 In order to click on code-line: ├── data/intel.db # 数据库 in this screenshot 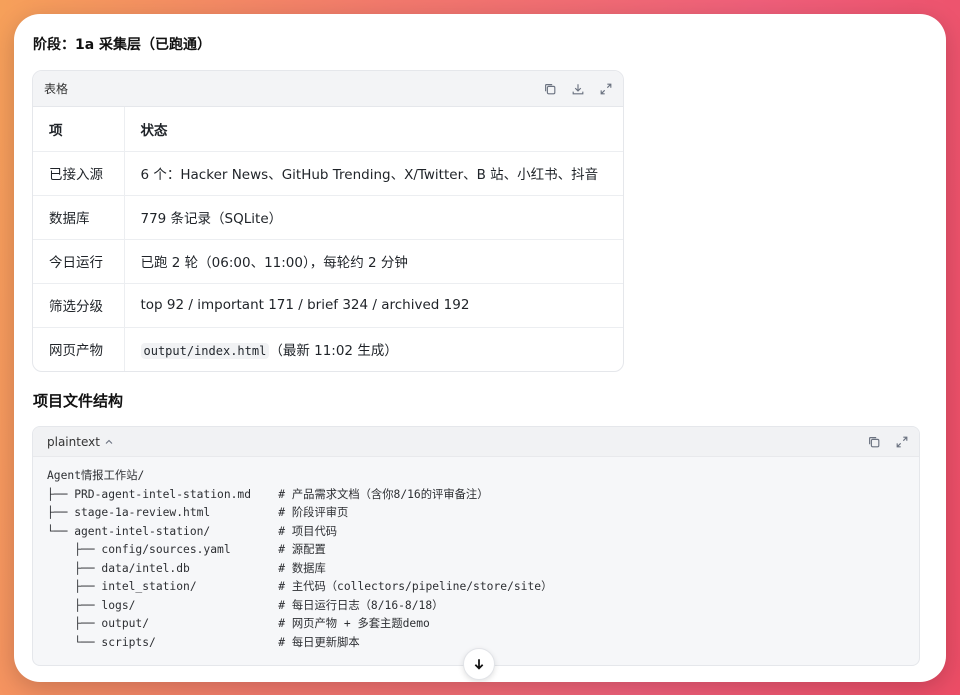, I will do `click(186, 568)`.